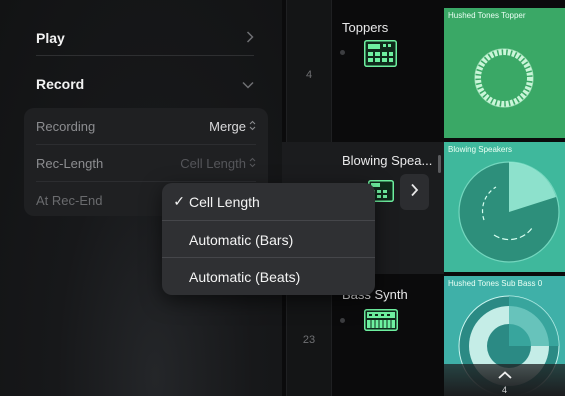 The width and height of the screenshot is (565, 396). Describe the element at coordinates (248, 84) in the screenshot. I see `chevron-down-icon` at that location.